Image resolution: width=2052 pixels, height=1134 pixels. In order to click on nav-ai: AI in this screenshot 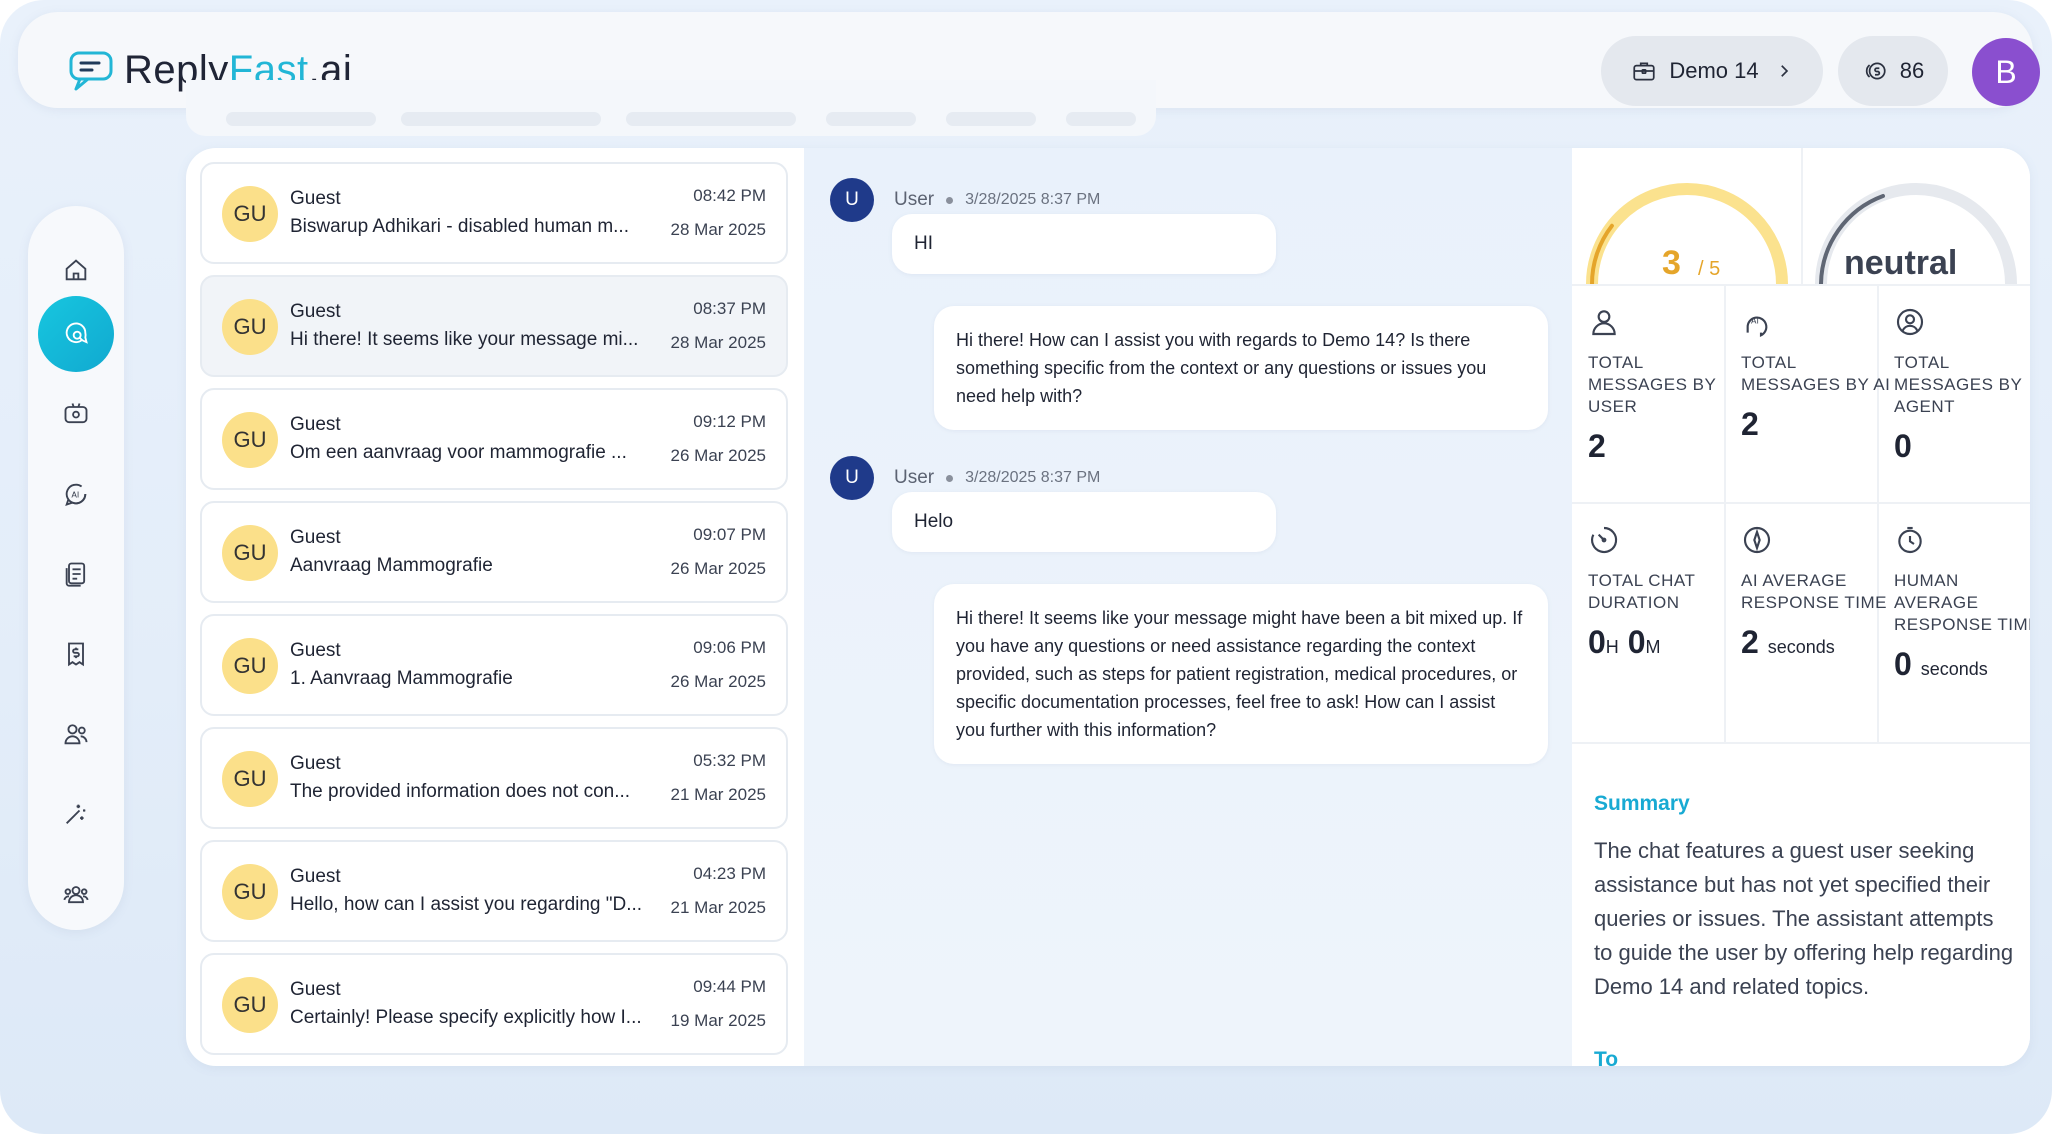, I will do `click(76, 494)`.